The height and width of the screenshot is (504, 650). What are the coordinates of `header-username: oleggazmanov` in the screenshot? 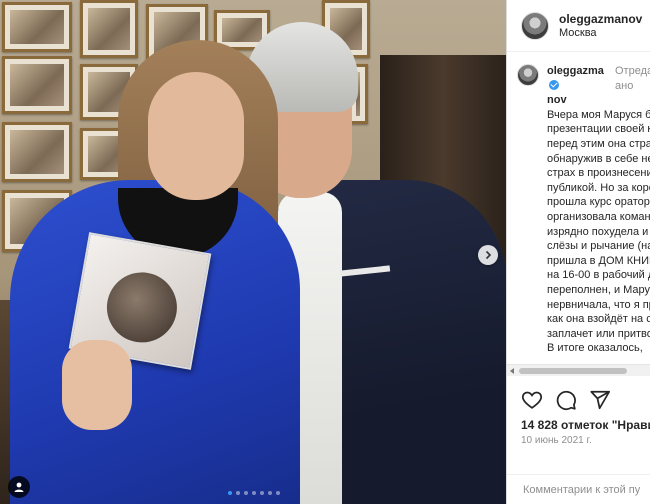 It's located at (600, 19).